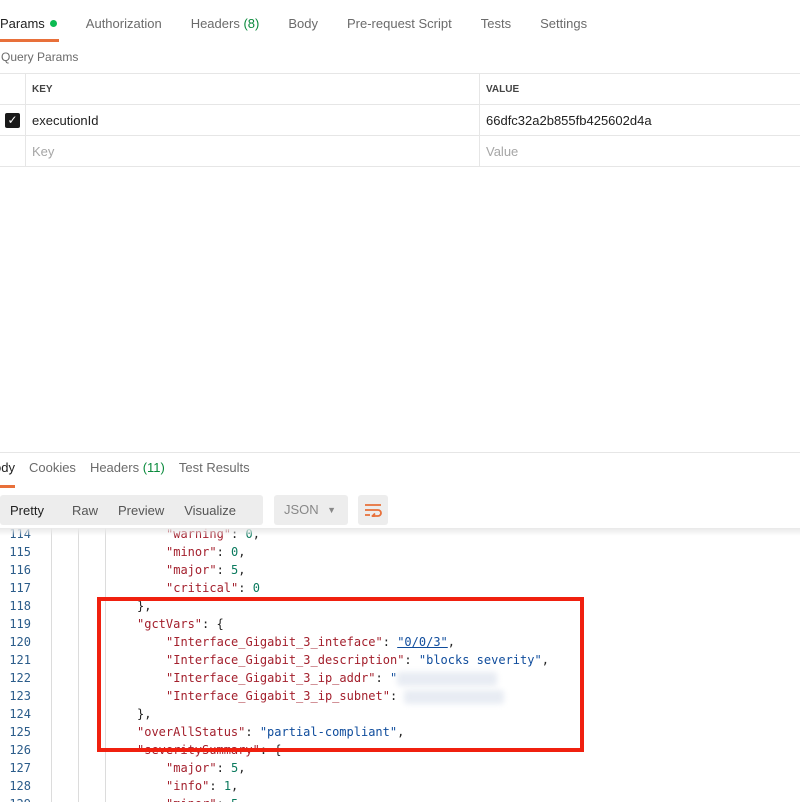 The width and height of the screenshot is (800, 802). I want to click on code-text: "info": 1,, so click(202, 786).